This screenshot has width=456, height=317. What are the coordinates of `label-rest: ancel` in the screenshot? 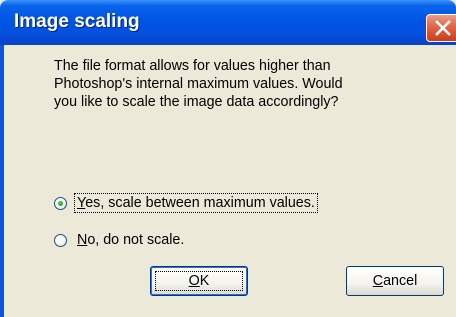 It's located at (400, 281).